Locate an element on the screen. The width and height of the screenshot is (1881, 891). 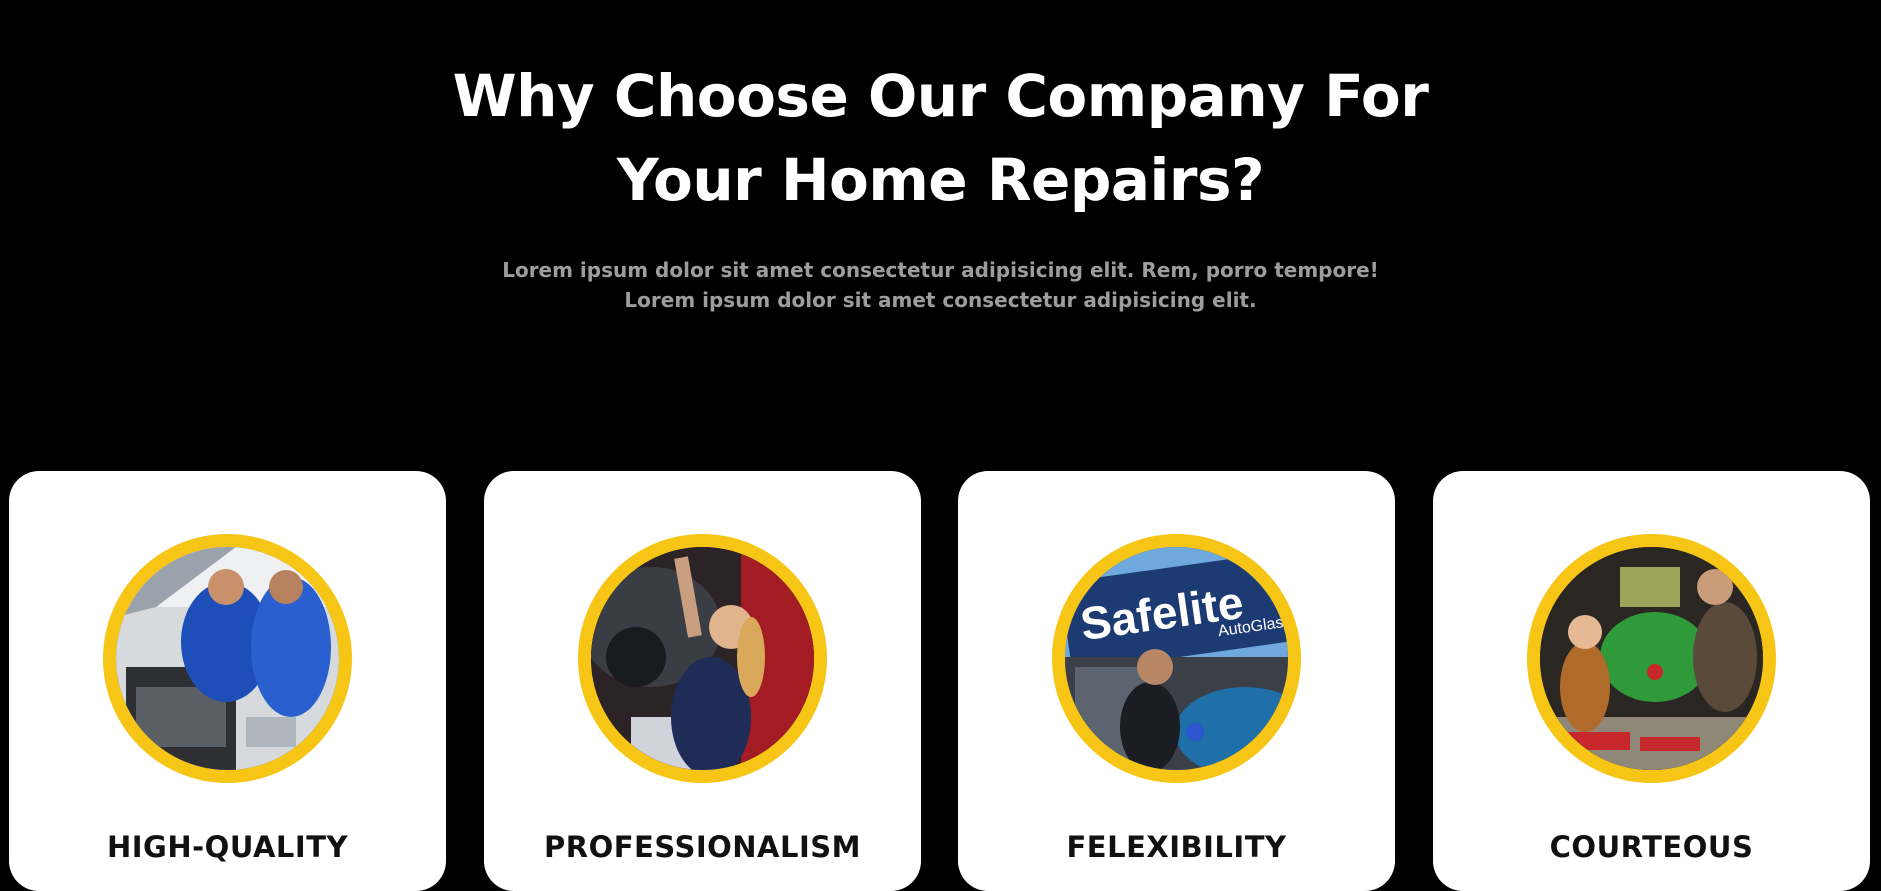
feature-card-high-quality: HIGH-QUALITY is located at coordinates (227, 681).